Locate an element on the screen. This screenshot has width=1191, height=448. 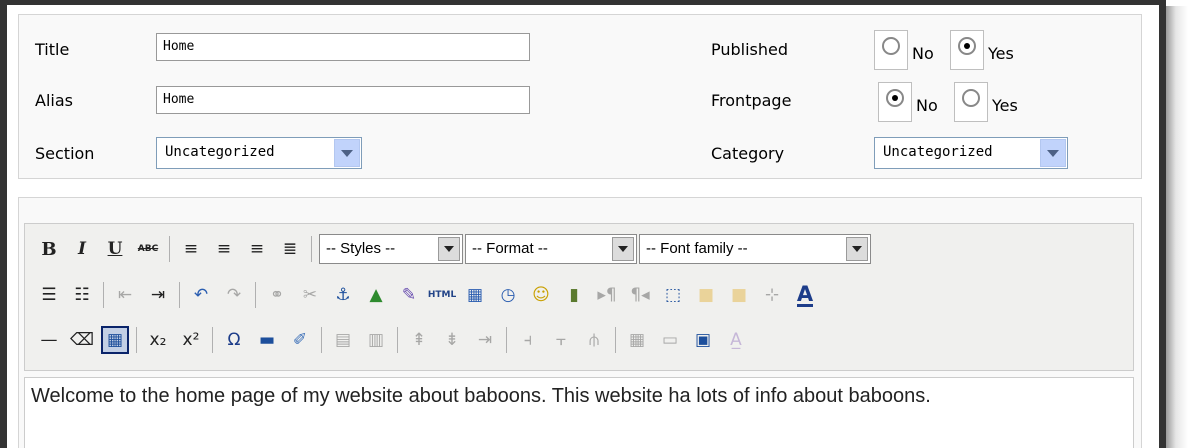
split-cells-button: ▦ is located at coordinates (637, 340).